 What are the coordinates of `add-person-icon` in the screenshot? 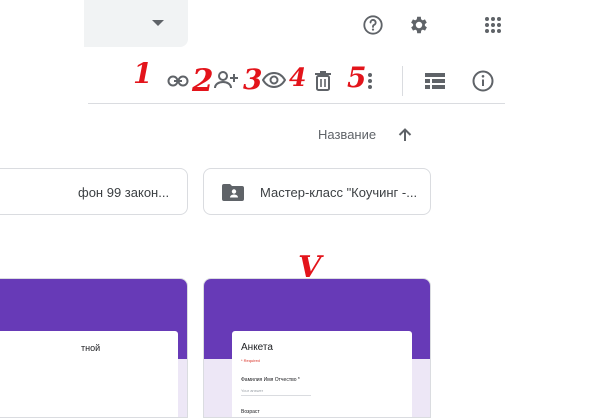 It's located at (226, 80).